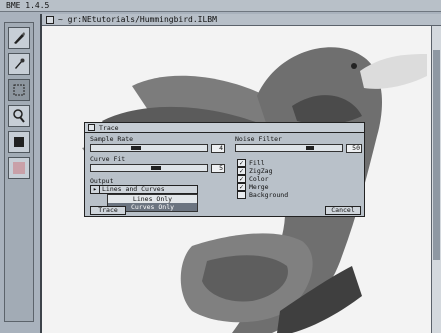  What do you see at coordinates (136, 148) in the screenshot?
I see `sample-rate-slider-knob` at bounding box center [136, 148].